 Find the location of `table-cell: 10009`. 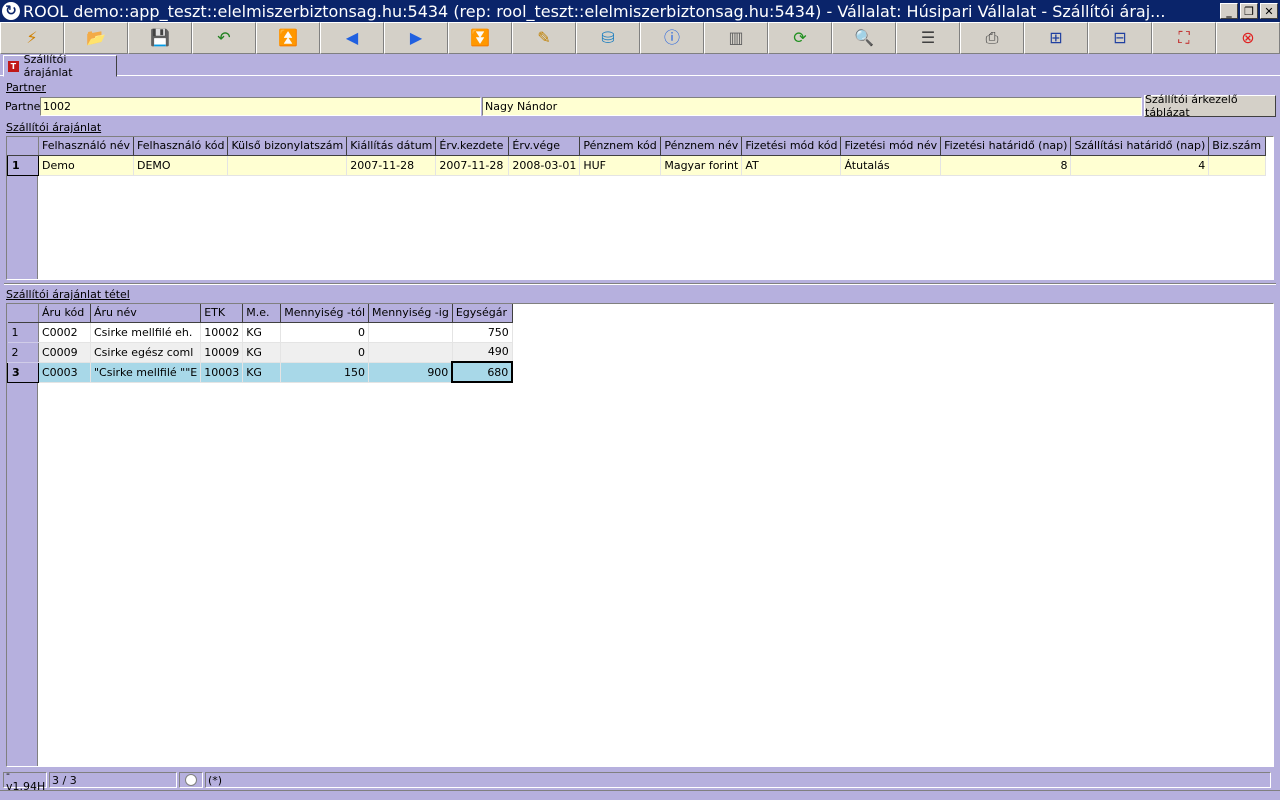

table-cell: 10009 is located at coordinates (222, 352).